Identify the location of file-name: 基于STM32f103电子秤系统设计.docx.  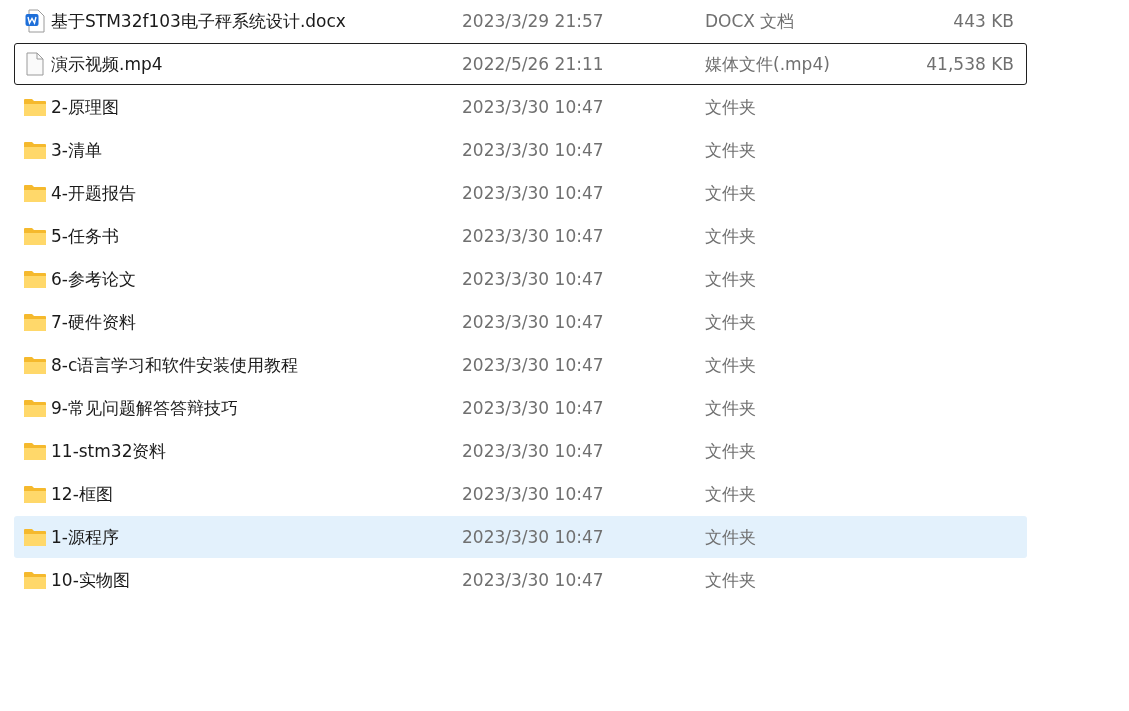
(198, 21).